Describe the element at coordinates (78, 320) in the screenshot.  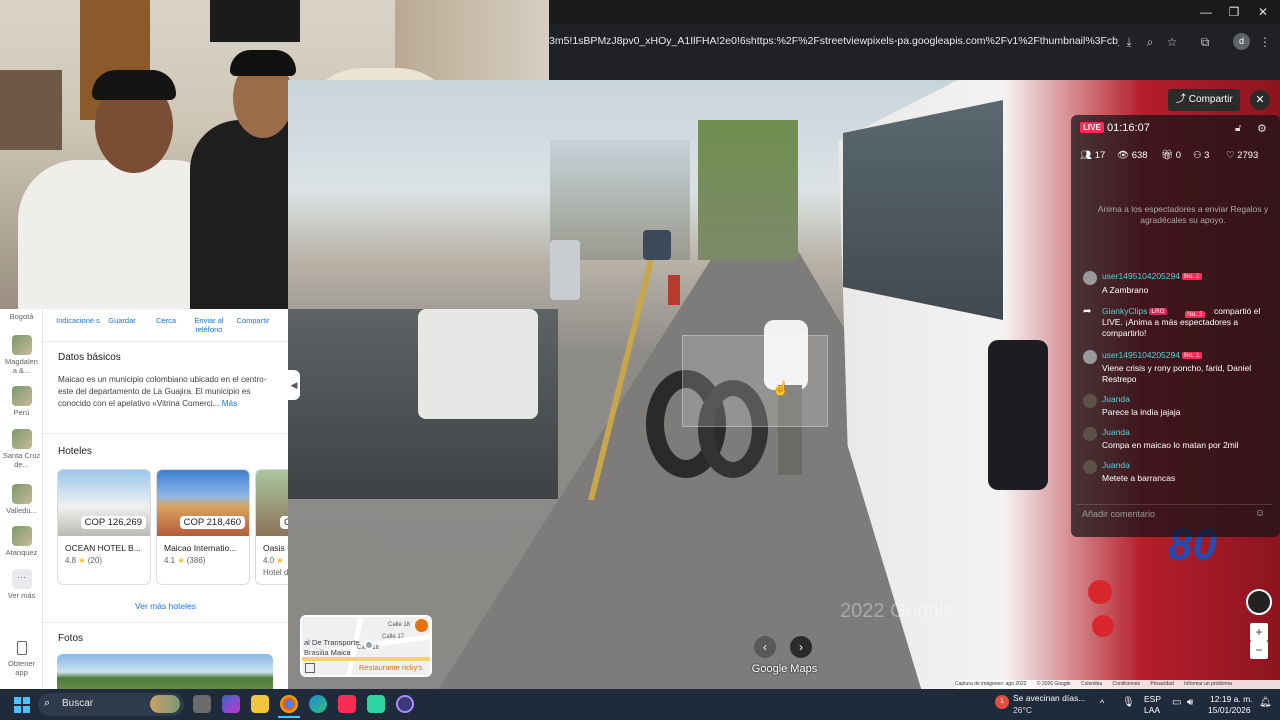
I see `action-directions: Indicacione s` at that location.